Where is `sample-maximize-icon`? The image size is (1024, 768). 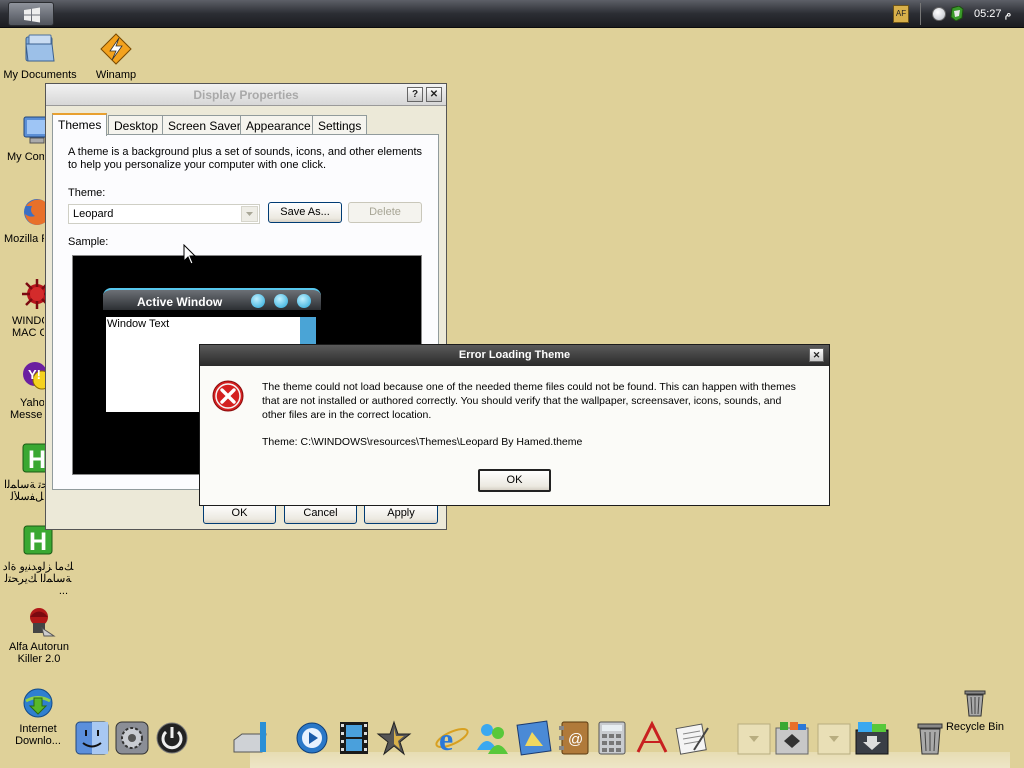
sample-maximize-icon is located at coordinates (281, 301).